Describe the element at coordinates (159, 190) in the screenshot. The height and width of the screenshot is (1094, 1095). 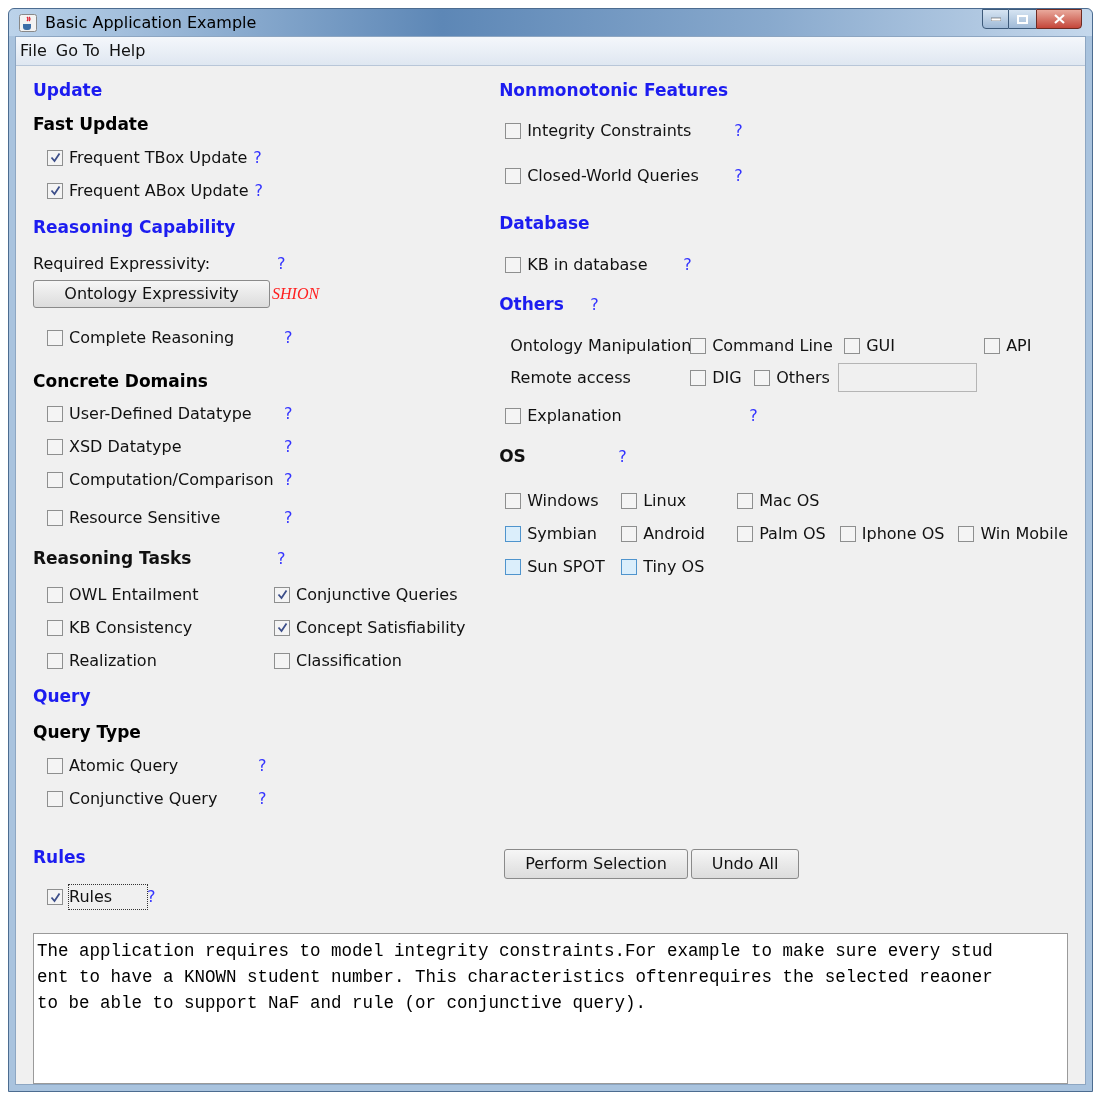
I see `checkbox-label: Frequent ABox Update` at that location.